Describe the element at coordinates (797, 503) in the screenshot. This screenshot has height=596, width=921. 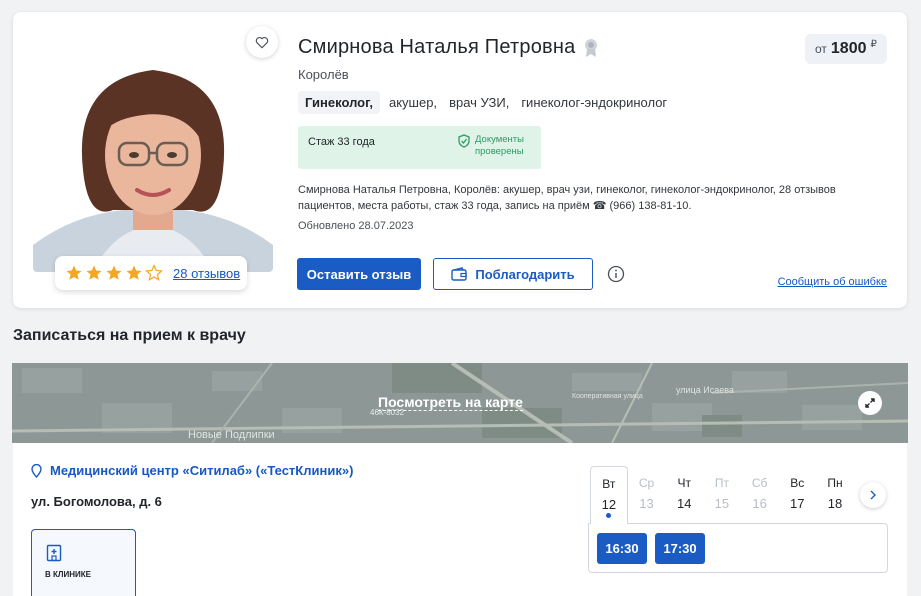
I see `day-number: 17` at that location.